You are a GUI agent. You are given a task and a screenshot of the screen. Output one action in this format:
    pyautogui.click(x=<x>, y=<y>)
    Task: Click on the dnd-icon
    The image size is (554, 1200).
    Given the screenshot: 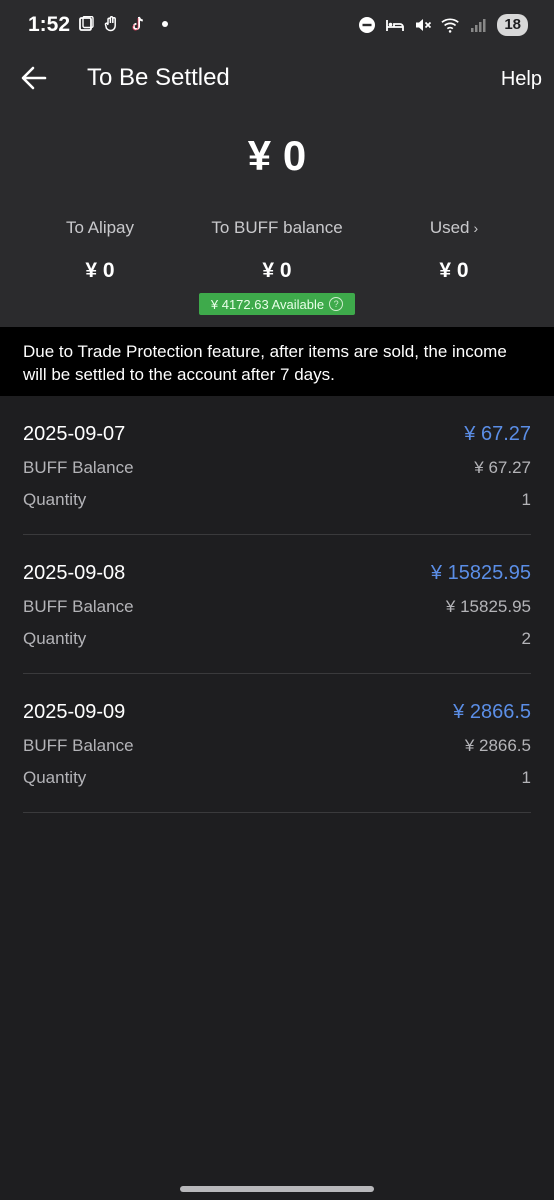 What is the action you would take?
    pyautogui.click(x=367, y=25)
    